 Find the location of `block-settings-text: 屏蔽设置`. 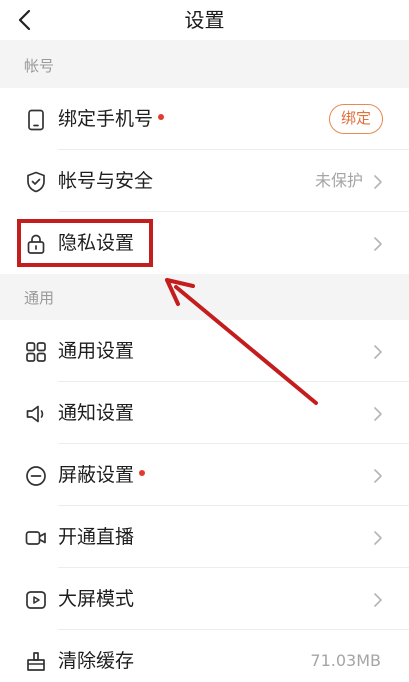

block-settings-text: 屏蔽设置 is located at coordinates (96, 475).